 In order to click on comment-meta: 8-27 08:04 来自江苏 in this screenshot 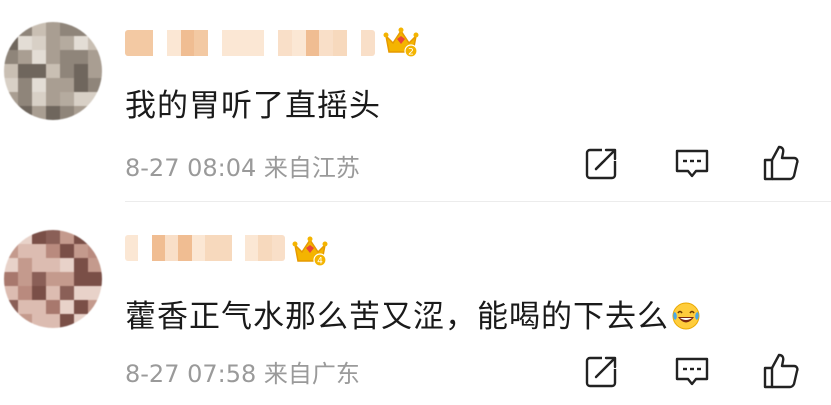, I will do `click(242, 165)`.